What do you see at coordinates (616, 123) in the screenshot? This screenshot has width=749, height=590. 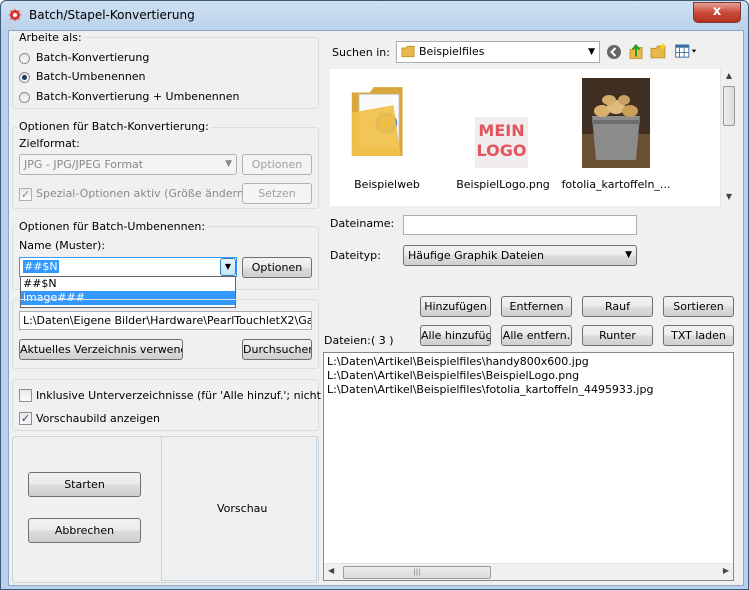 I see `potato-photo-thumbnail` at bounding box center [616, 123].